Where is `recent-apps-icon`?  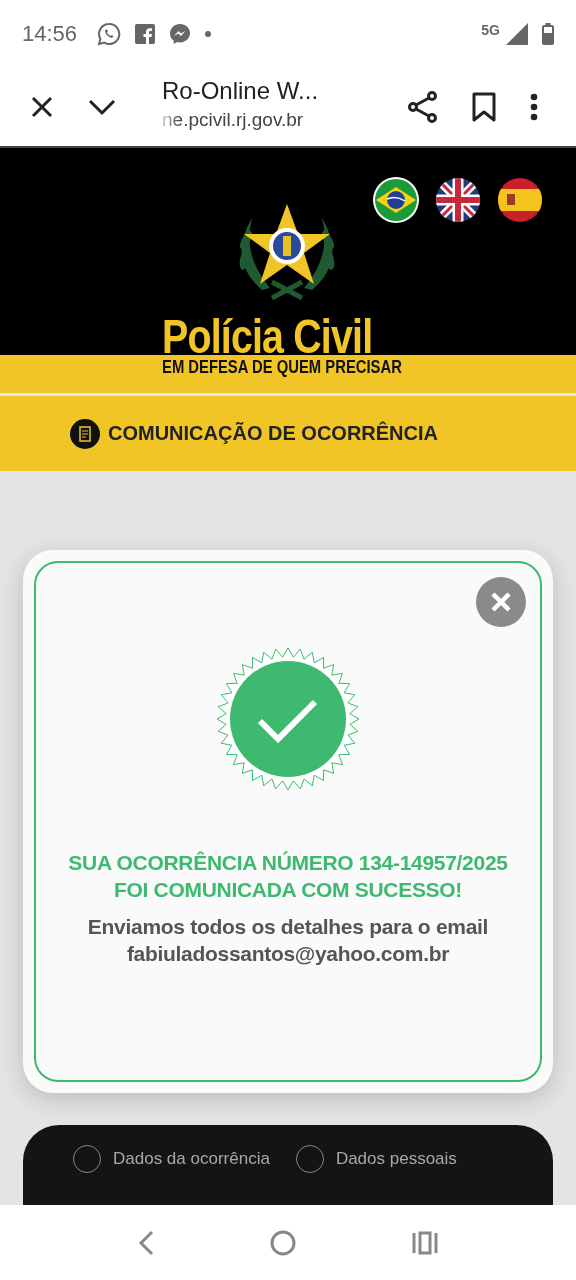
recent-apps-icon is located at coordinates (425, 1242).